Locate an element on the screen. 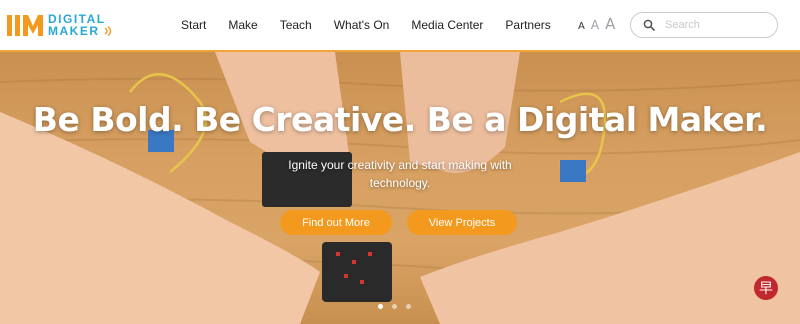 The image size is (800, 324). find-out-more-button: Find out More is located at coordinates (336, 222).